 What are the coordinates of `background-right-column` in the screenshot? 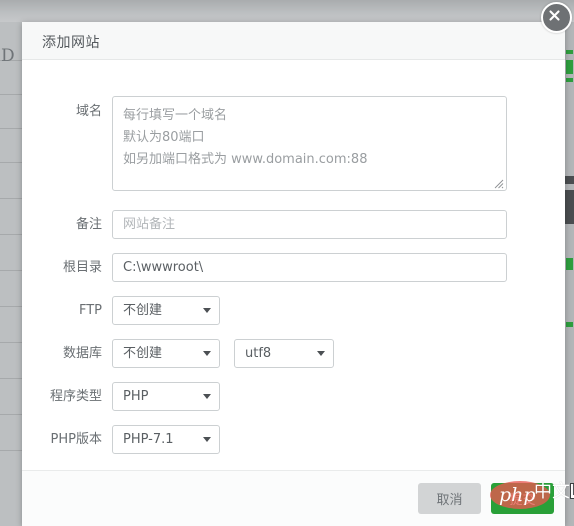 It's located at (569, 274).